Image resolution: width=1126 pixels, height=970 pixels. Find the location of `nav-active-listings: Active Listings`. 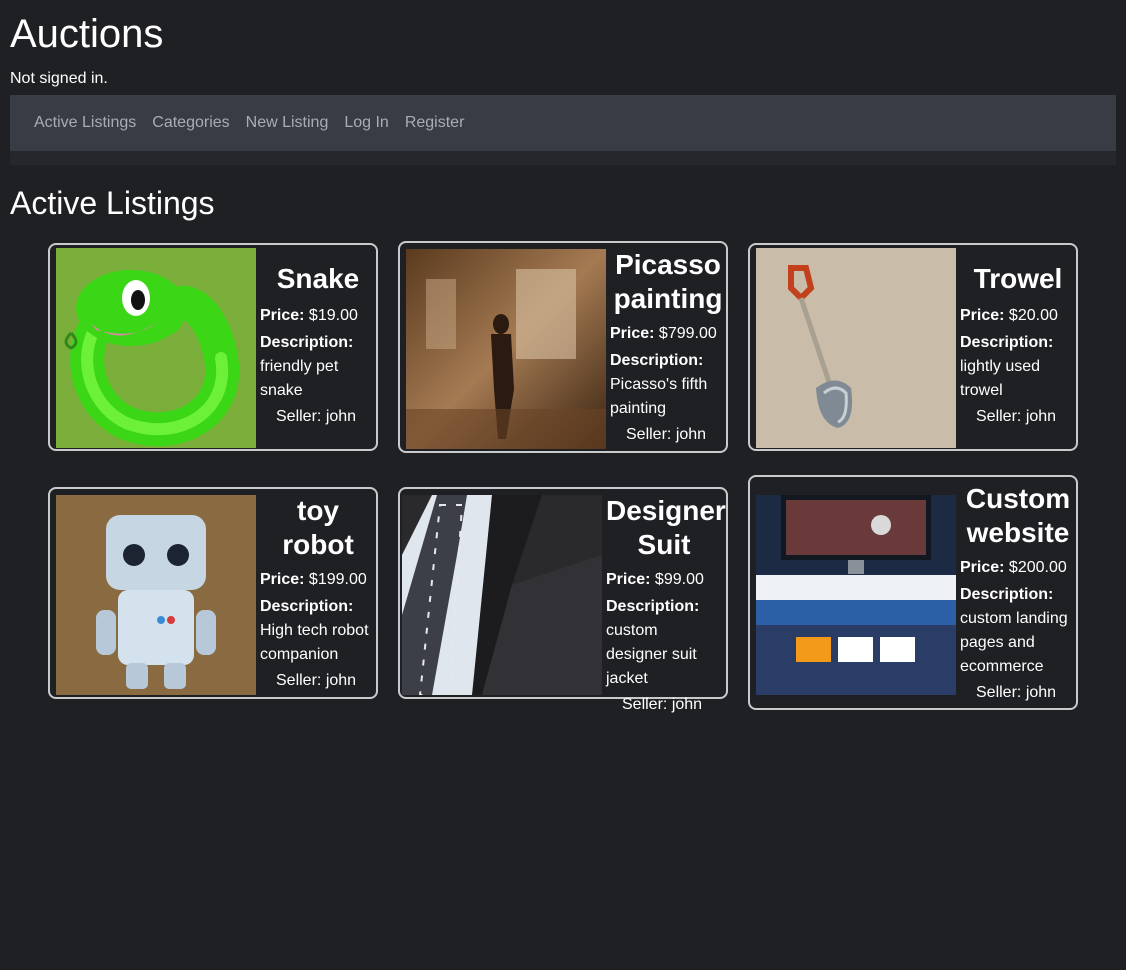

nav-active-listings: Active Listings is located at coordinates (85, 123).